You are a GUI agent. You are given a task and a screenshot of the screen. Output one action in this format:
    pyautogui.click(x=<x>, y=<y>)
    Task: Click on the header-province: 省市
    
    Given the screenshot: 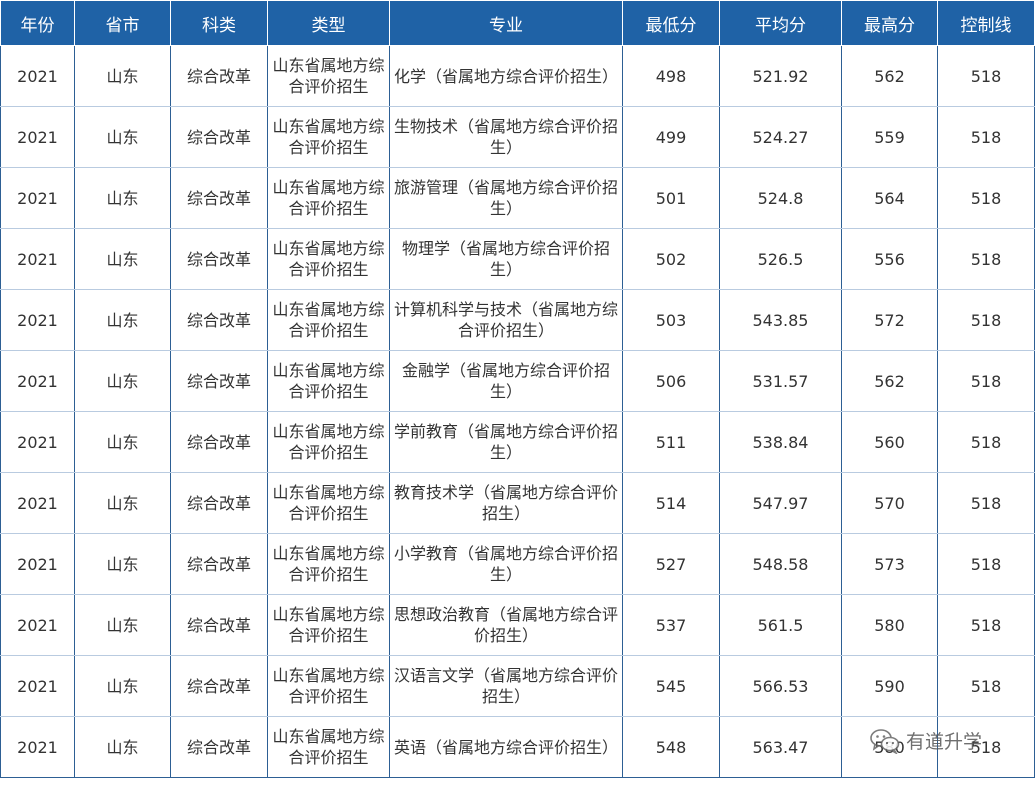 What is the action you would take?
    pyautogui.click(x=122, y=23)
    